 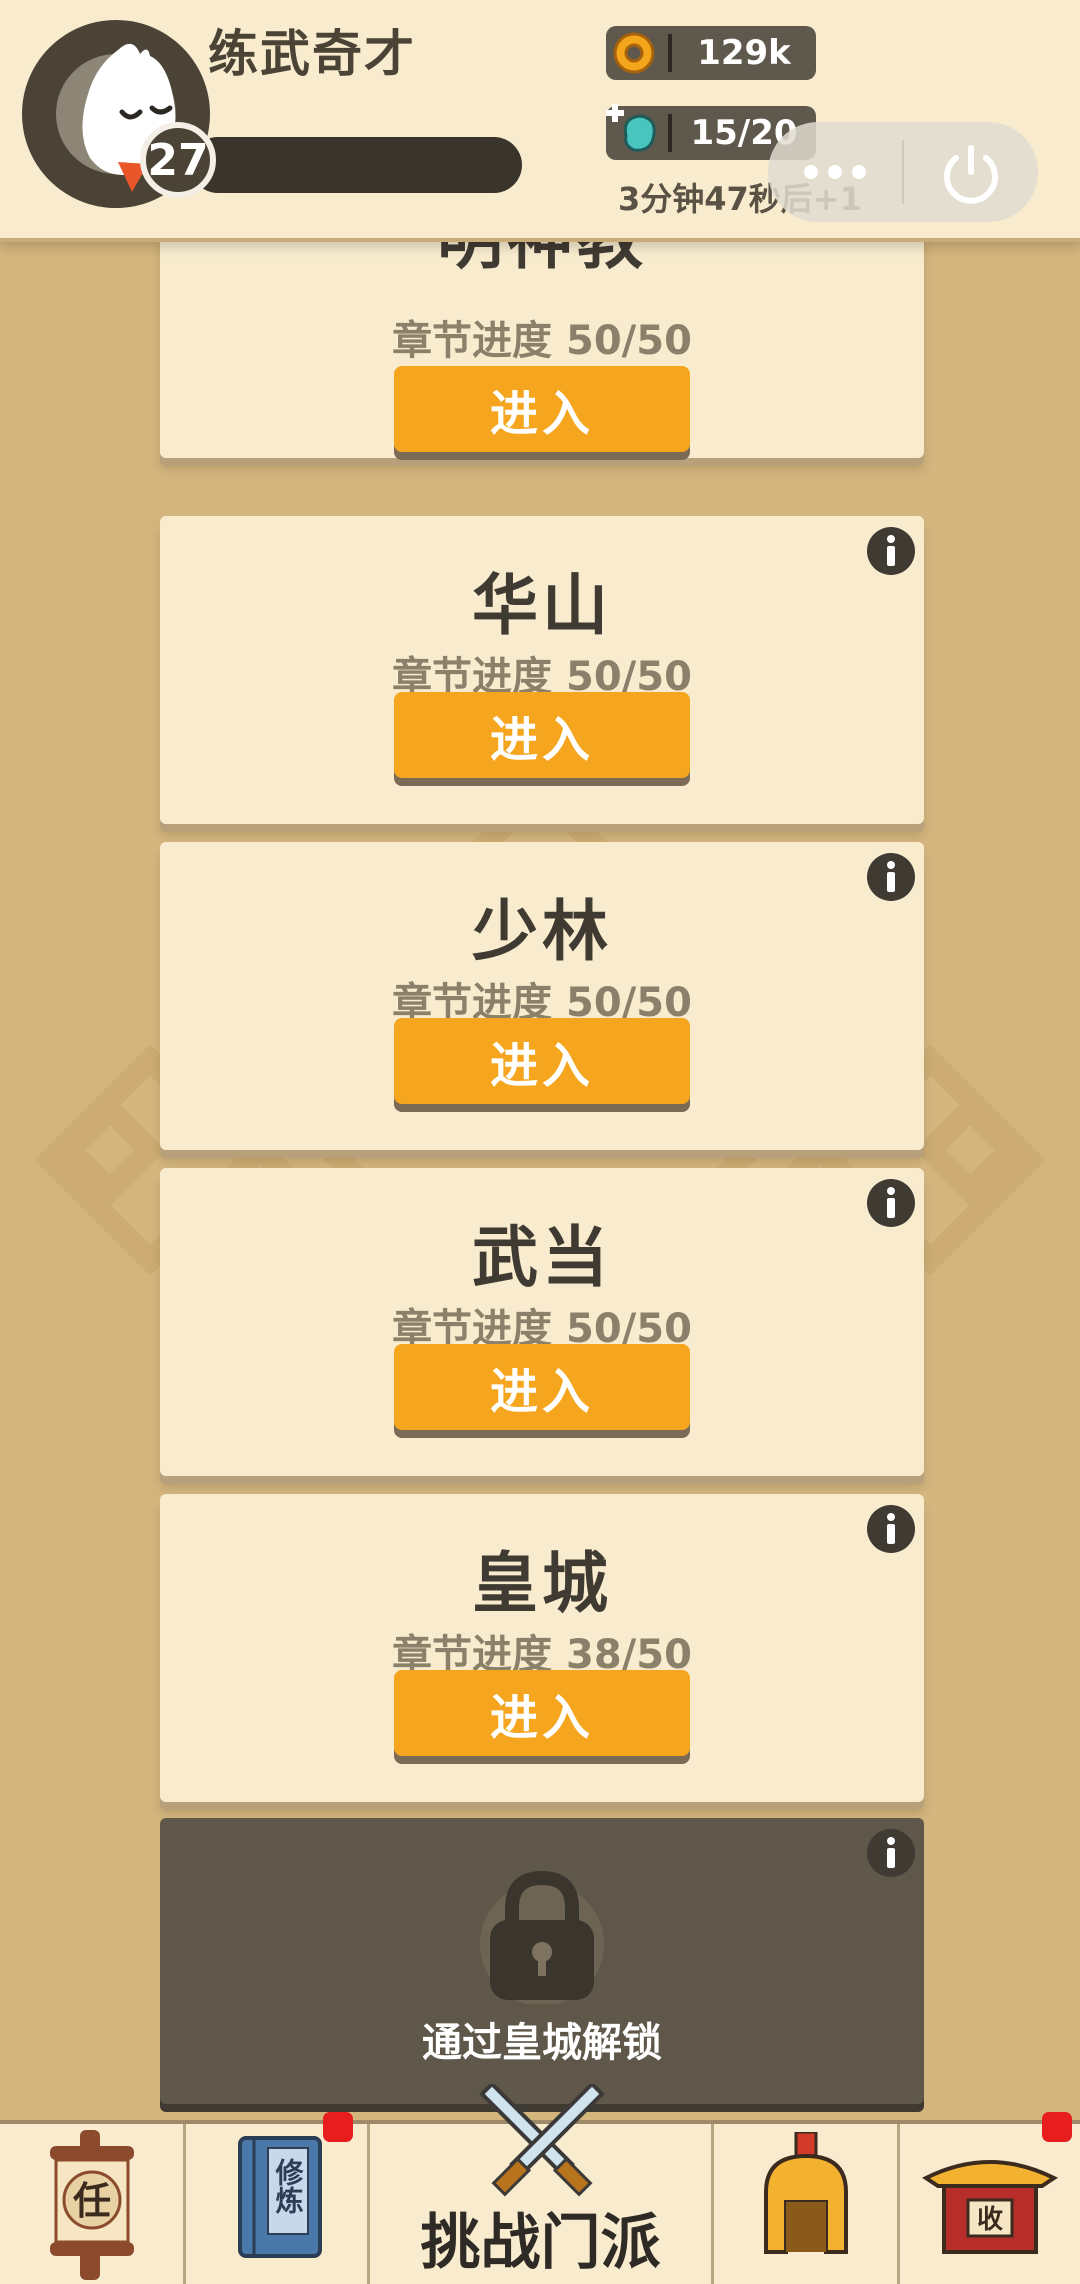 I want to click on lock-icon, so click(x=542, y=1937).